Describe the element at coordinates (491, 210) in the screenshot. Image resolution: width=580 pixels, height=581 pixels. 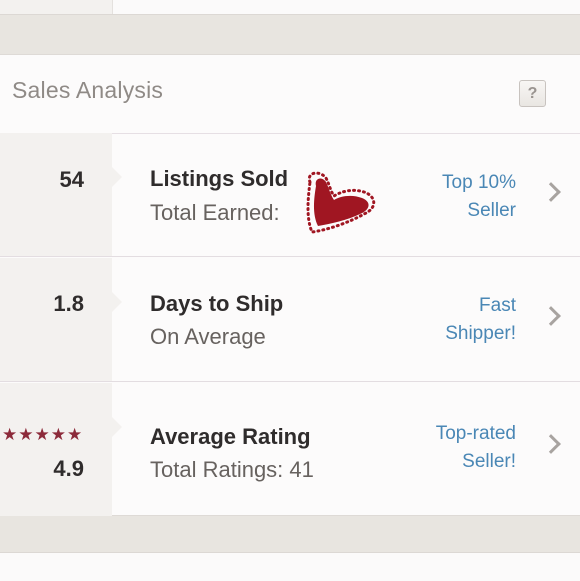
I see `badge-line-2: Seller` at that location.